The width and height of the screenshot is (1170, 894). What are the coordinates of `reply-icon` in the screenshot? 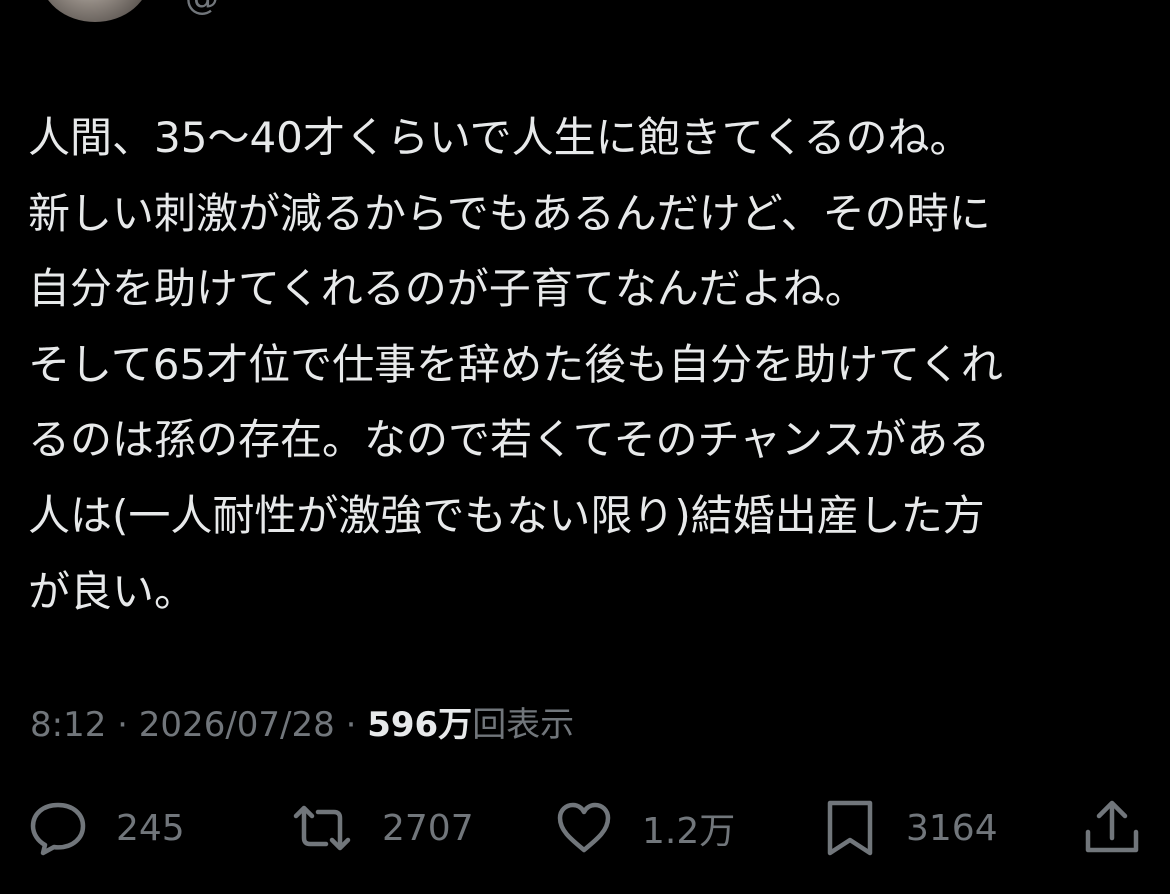 It's located at (58, 828).